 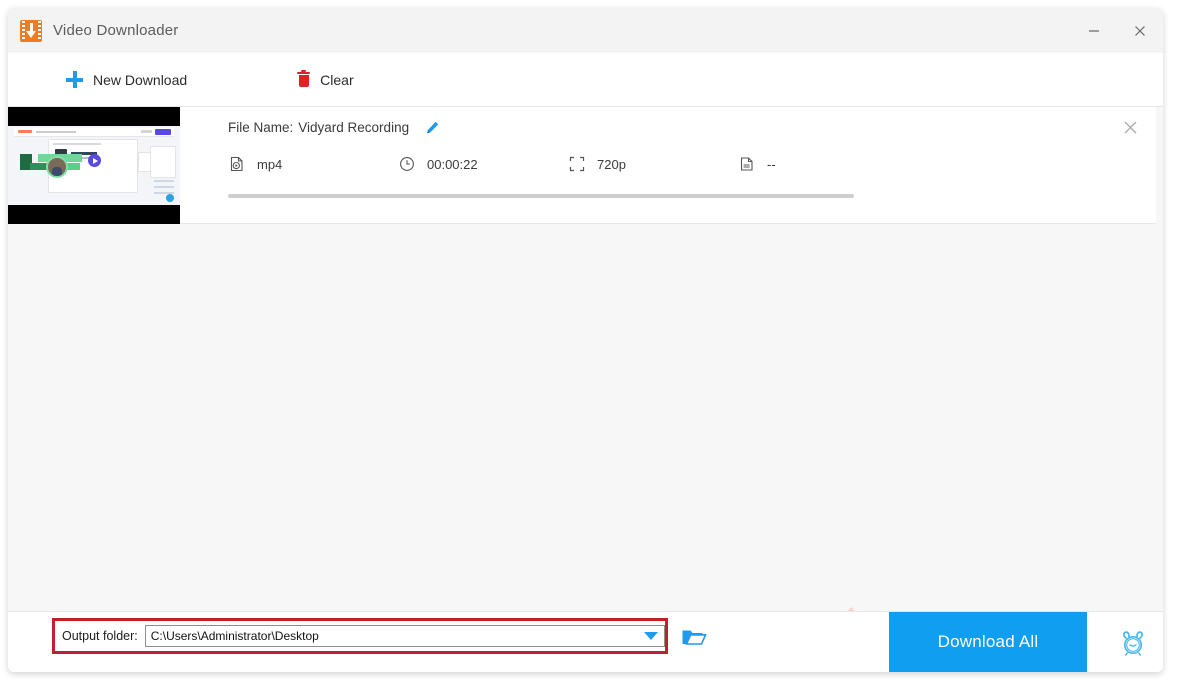 I want to click on video-thumbnail, so click(x=94, y=165).